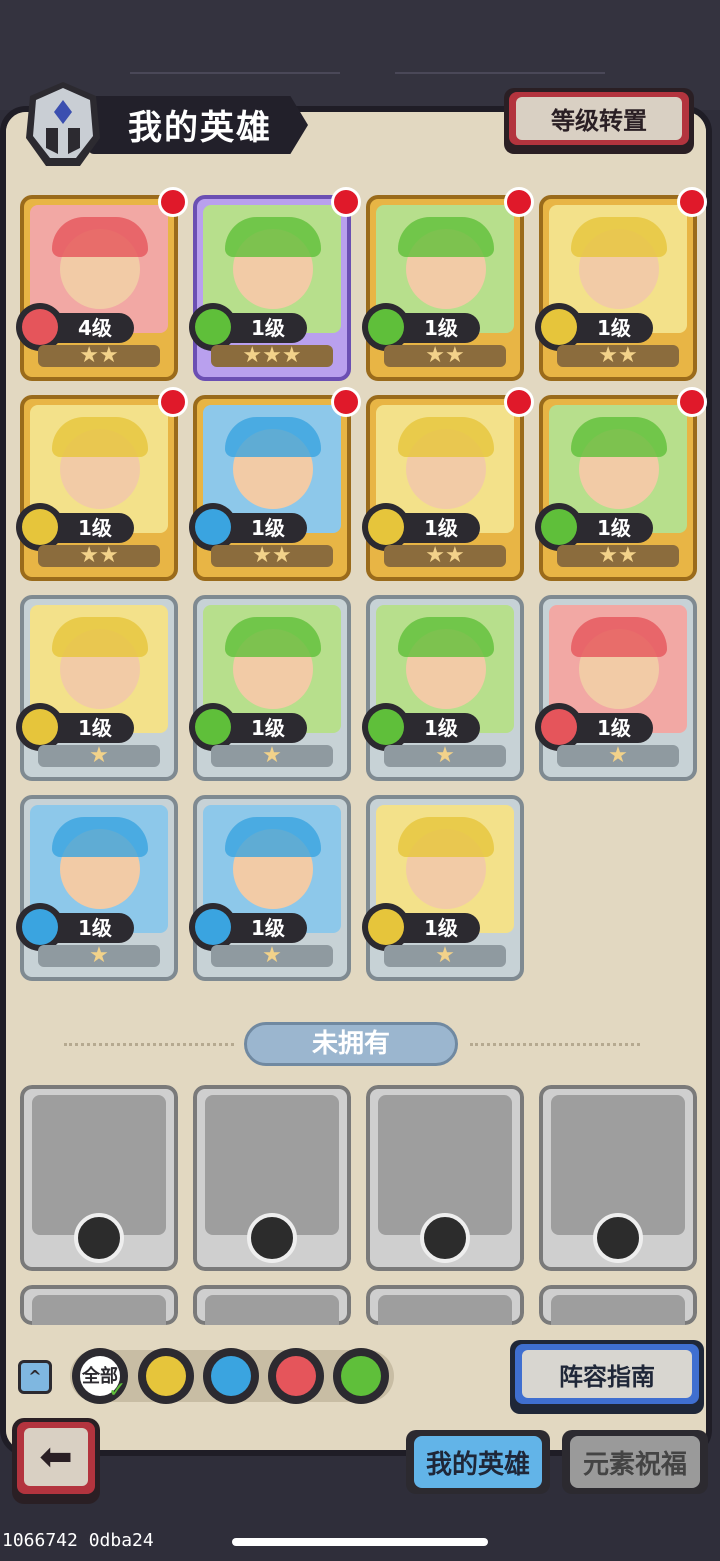  Describe the element at coordinates (272, 356) in the screenshot. I see `hero-stars: ★★★` at that location.